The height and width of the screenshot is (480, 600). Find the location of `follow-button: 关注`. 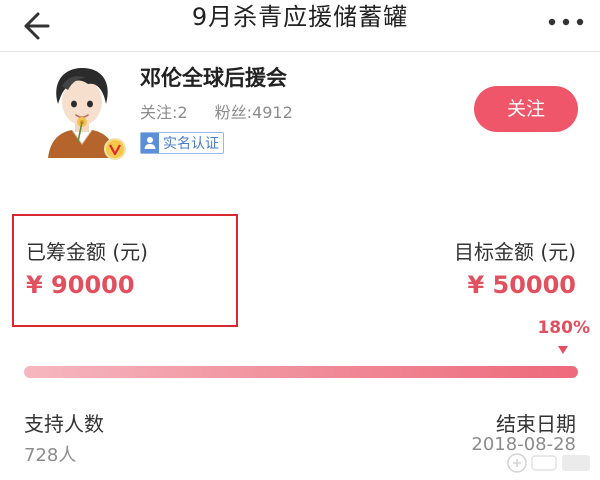

follow-button: 关注 is located at coordinates (526, 109).